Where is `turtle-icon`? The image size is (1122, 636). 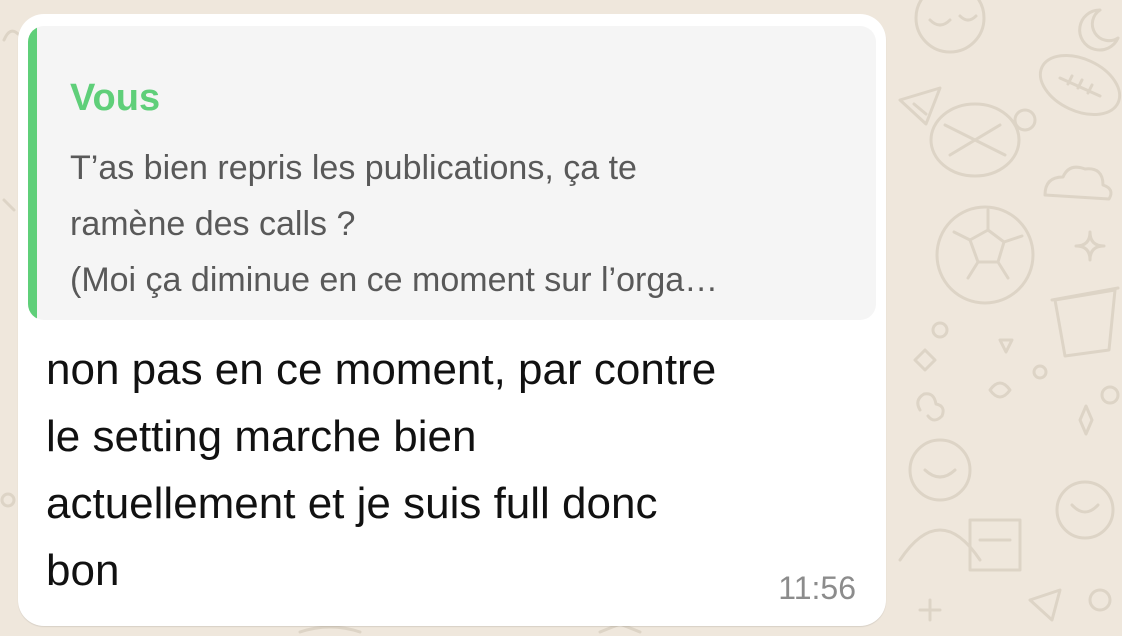 turtle-icon is located at coordinates (983, 140).